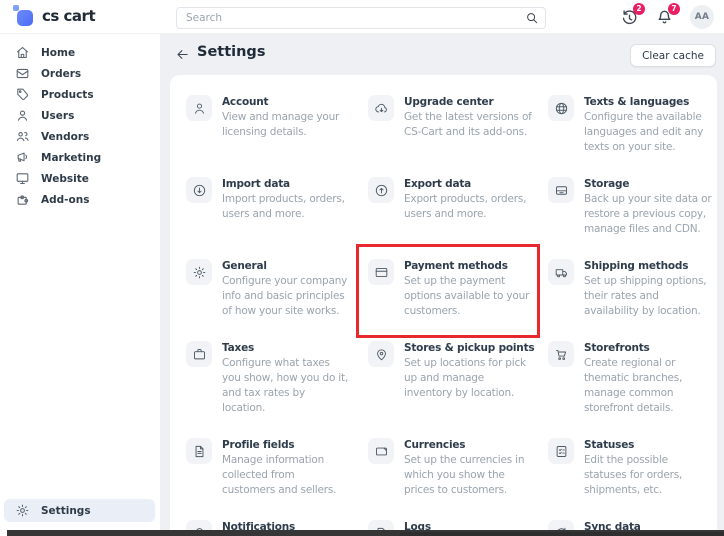 Image resolution: width=724 pixels, height=536 pixels. What do you see at coordinates (54, 16) in the screenshot?
I see `logo: cs cart` at bounding box center [54, 16].